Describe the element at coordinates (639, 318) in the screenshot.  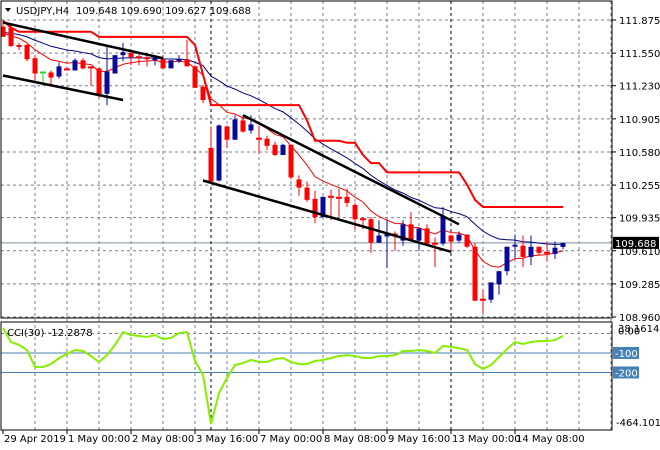
I see `price-tick-label: 108.960` at that location.